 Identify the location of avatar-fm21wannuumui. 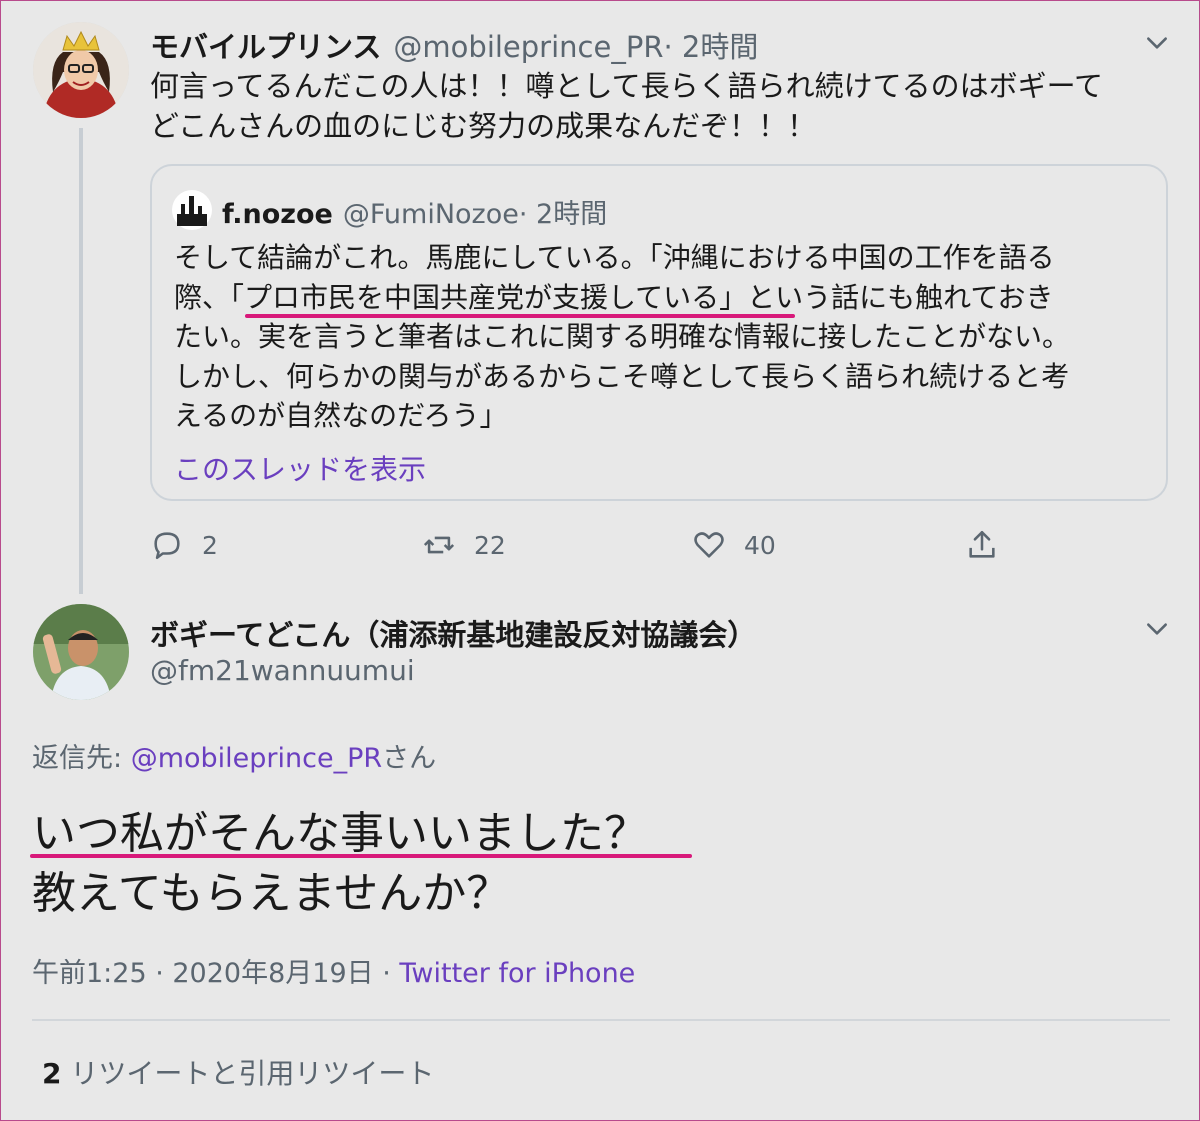
(81, 652).